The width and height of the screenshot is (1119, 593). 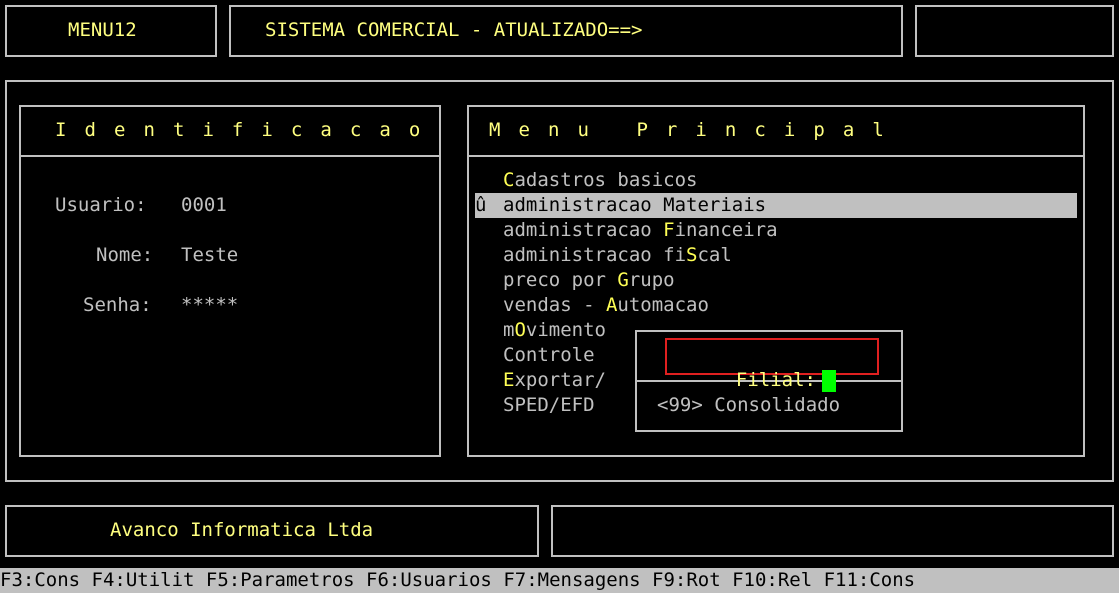 What do you see at coordinates (774, 368) in the screenshot?
I see `filial-field: Filial:` at bounding box center [774, 368].